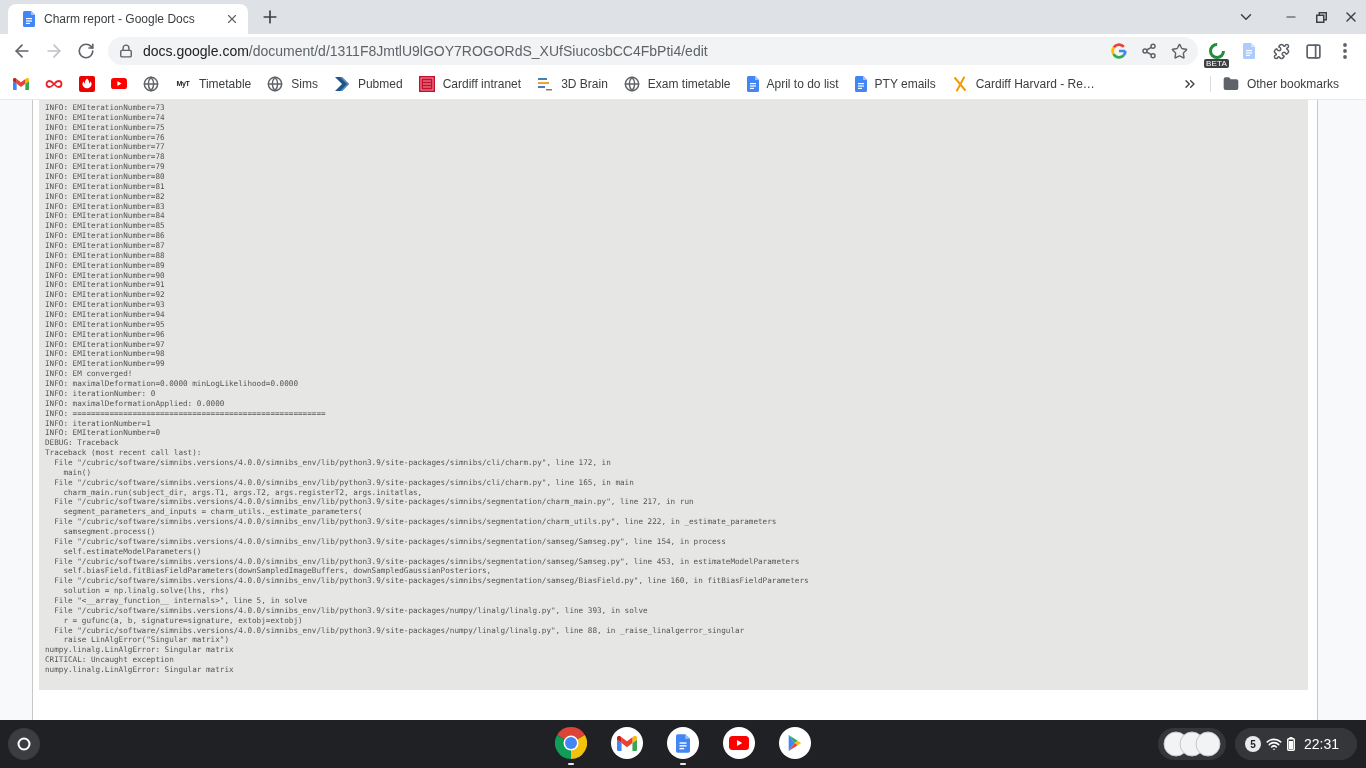  I want to click on close-icon, so click(232, 19).